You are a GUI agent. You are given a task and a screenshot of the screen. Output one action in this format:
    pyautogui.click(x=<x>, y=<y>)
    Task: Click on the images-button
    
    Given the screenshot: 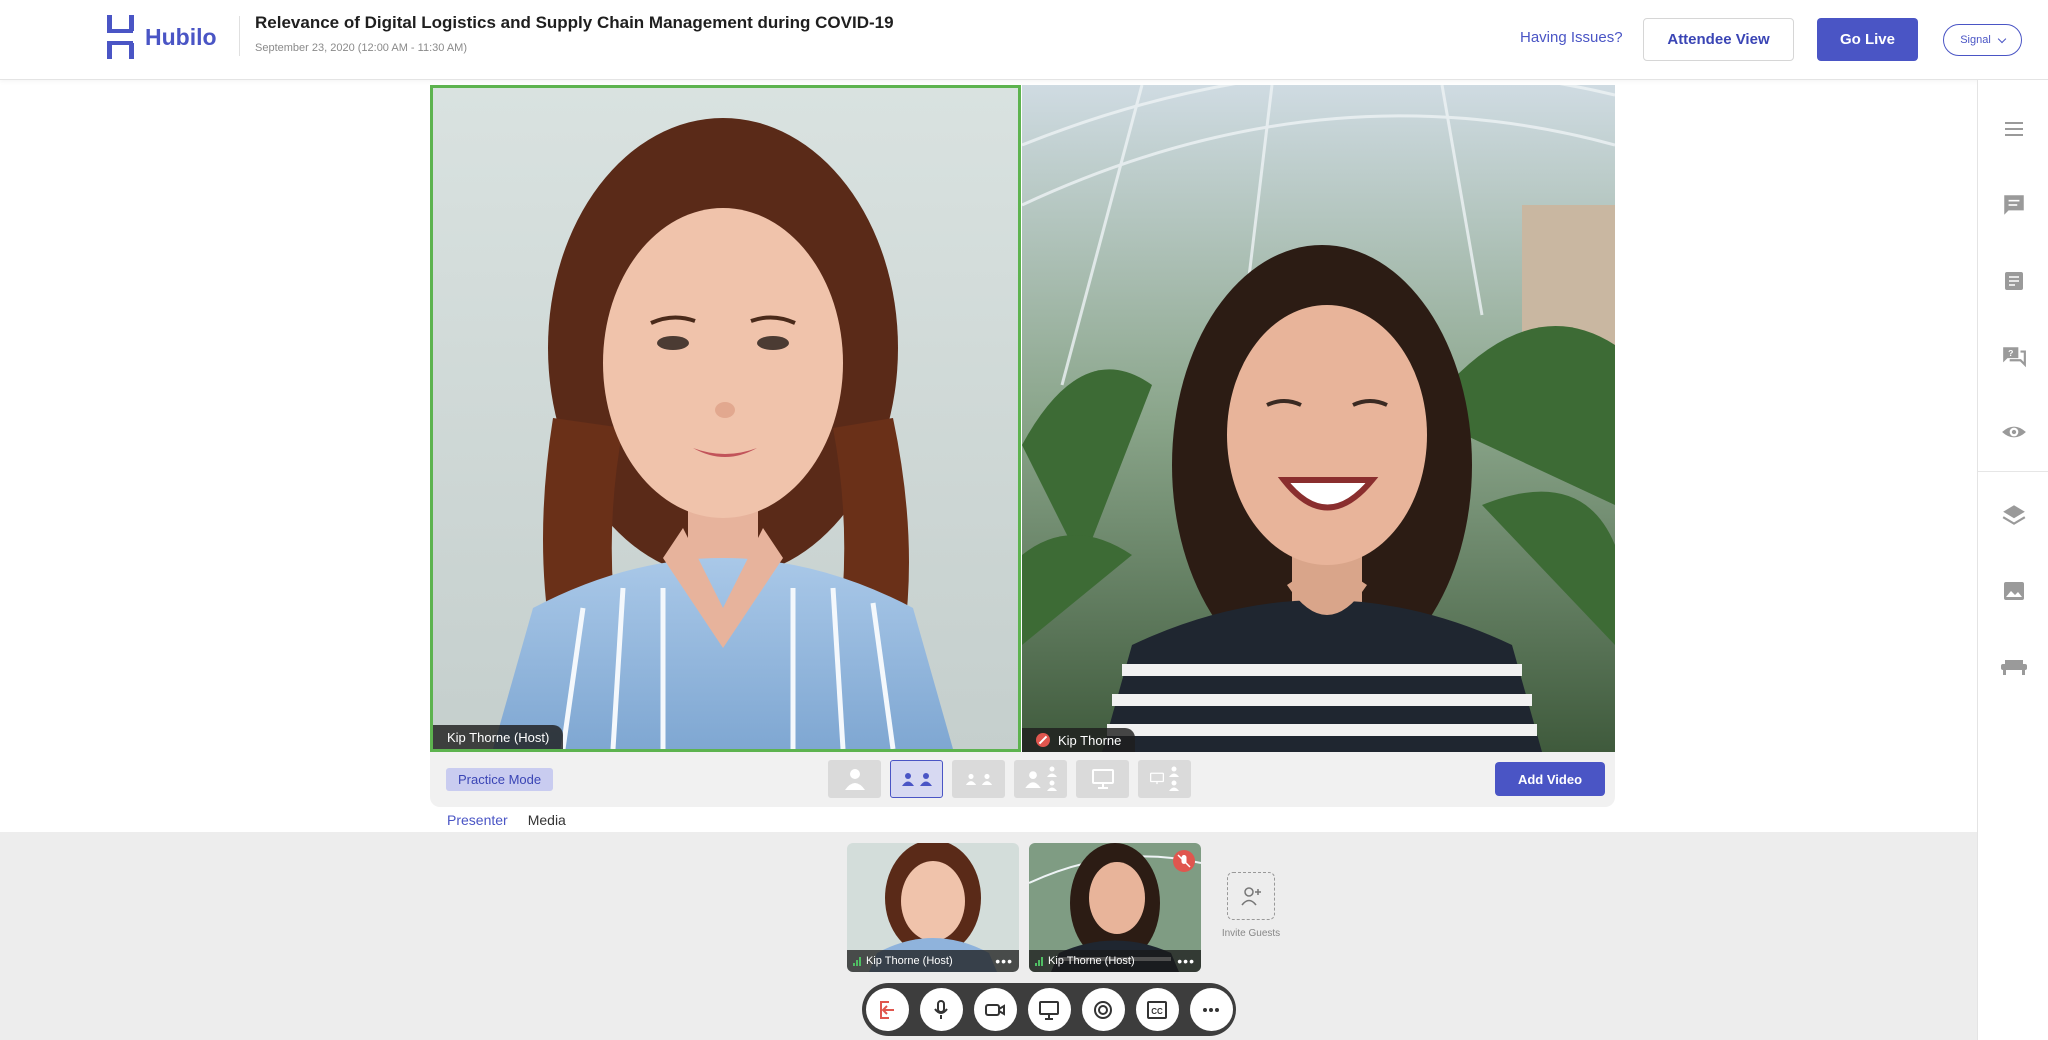 What is the action you would take?
    pyautogui.click(x=2013, y=591)
    